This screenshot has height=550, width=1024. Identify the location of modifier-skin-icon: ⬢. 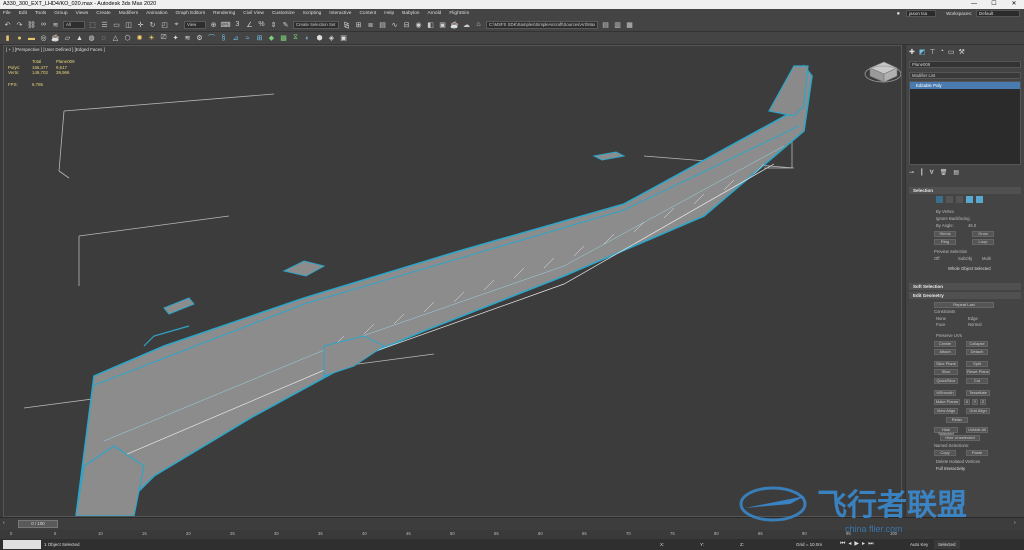
(319, 38).